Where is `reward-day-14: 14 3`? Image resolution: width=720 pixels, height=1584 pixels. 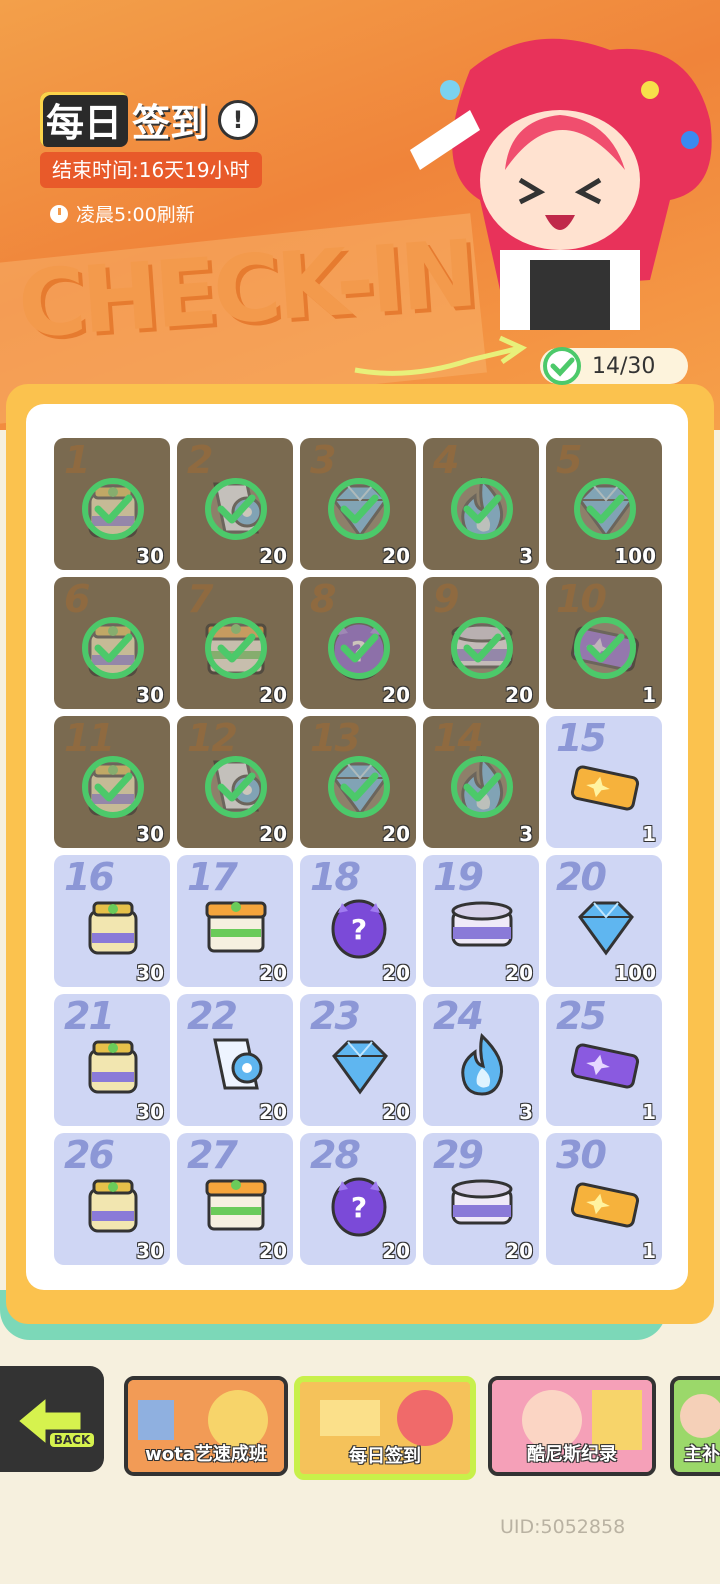
reward-day-14: 14 3 is located at coordinates (481, 782).